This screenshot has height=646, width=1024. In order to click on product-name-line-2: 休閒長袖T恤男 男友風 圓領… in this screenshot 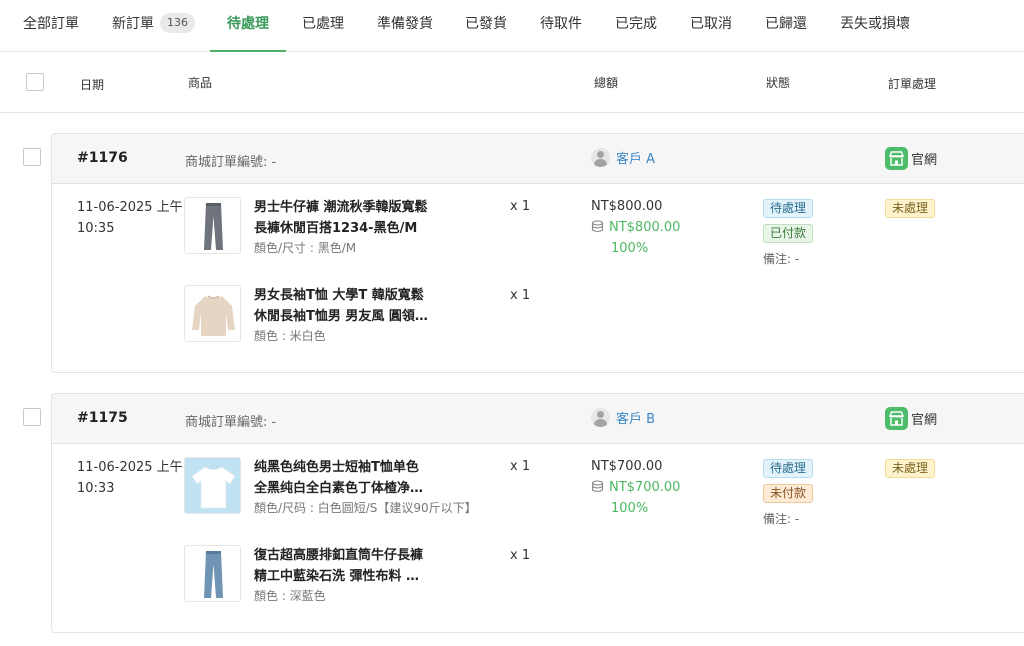, I will do `click(341, 316)`.